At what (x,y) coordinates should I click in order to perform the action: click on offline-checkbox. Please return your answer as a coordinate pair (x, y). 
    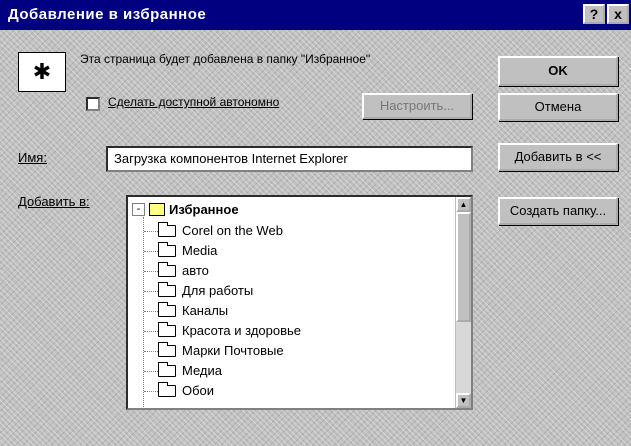
    Looking at the image, I should click on (93, 104).